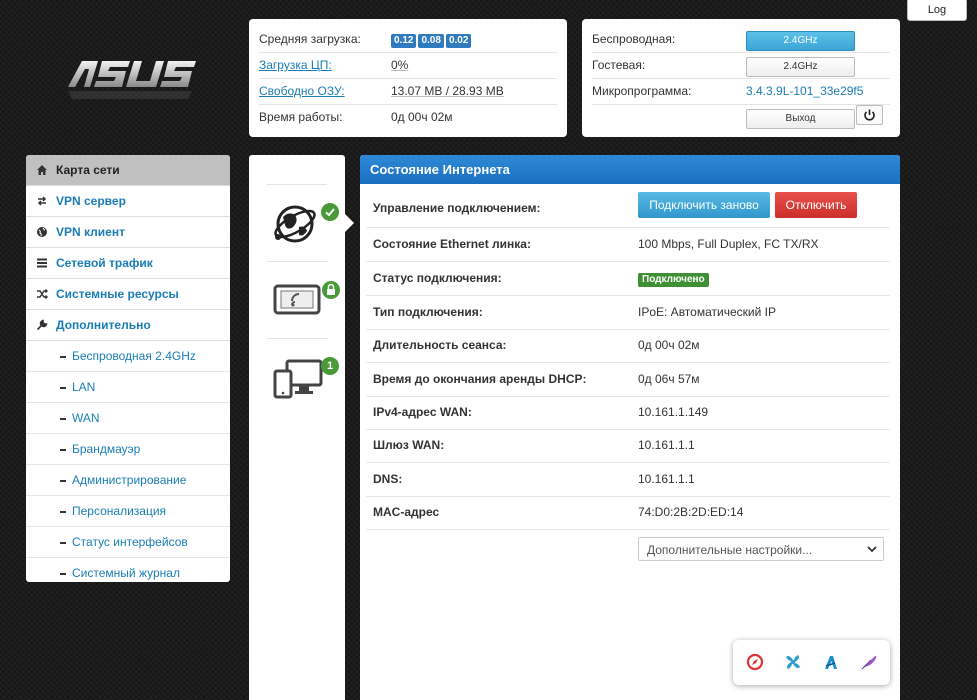 The image size is (977, 700). I want to click on sidebar-subitem-firewall: Брандмауэр, so click(128, 449).